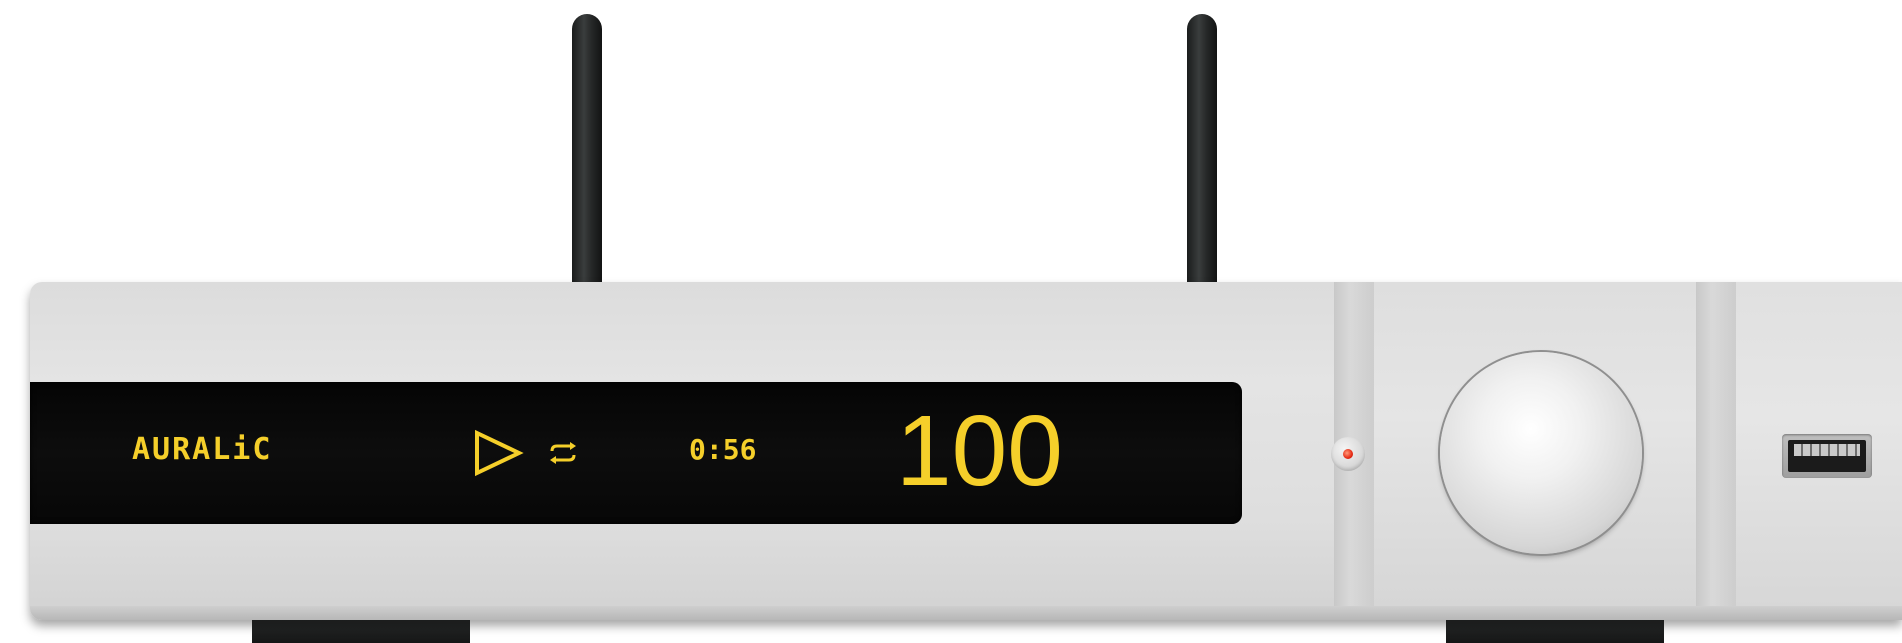 Image resolution: width=1902 pixels, height=643 pixels. What do you see at coordinates (563, 453) in the screenshot?
I see `repeat-icon` at bounding box center [563, 453].